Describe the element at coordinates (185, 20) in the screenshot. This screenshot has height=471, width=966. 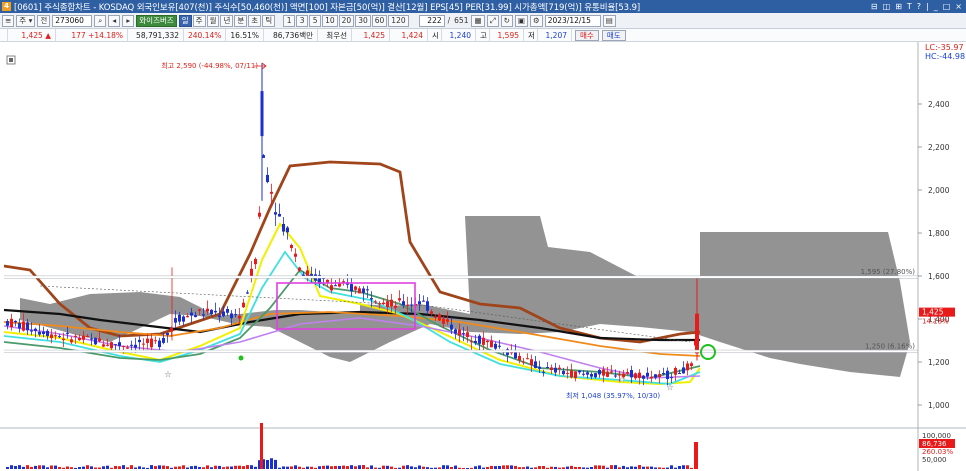
I see `tab-period-0: 일` at that location.